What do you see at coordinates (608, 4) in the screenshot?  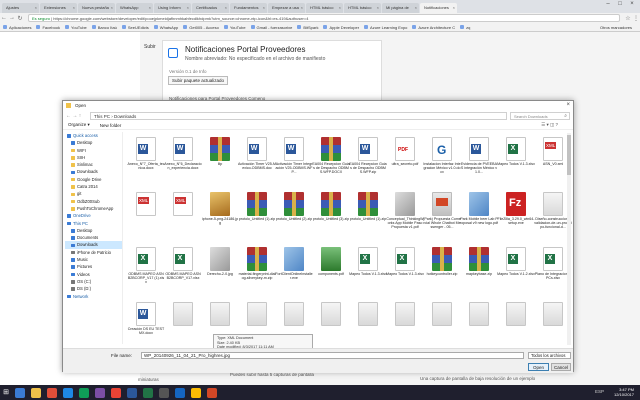 I see `minimize-icon: –` at bounding box center [608, 4].